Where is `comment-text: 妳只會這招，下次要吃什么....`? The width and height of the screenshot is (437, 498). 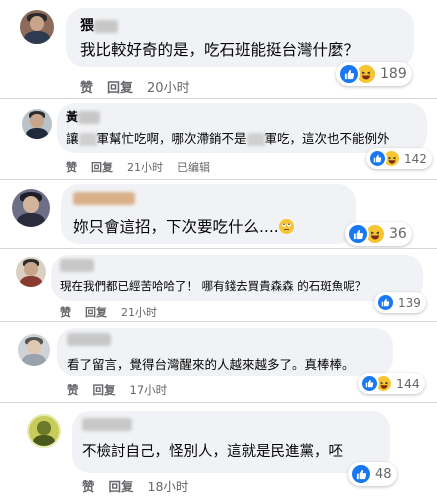 comment-text: 妳只會這招，下次要吃什么.... is located at coordinates (183, 226).